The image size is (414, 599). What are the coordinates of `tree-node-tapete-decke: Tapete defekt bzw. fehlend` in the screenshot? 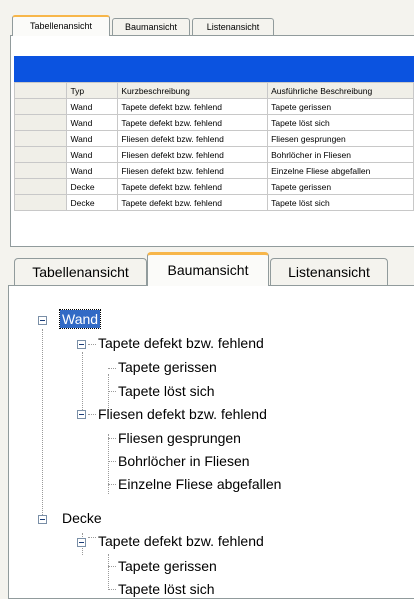 It's located at (181, 541).